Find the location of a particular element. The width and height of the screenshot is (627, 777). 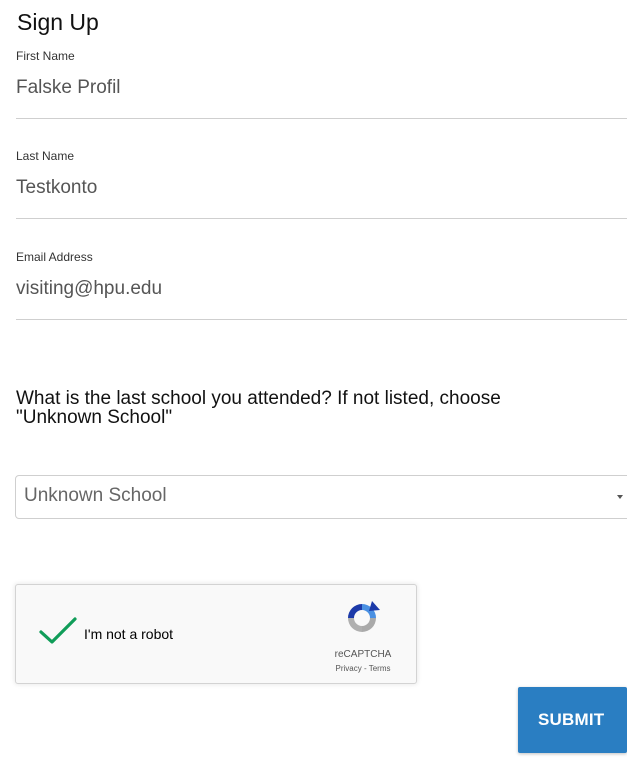

school-question-line-2: "Unknown School" is located at coordinates (94, 417).